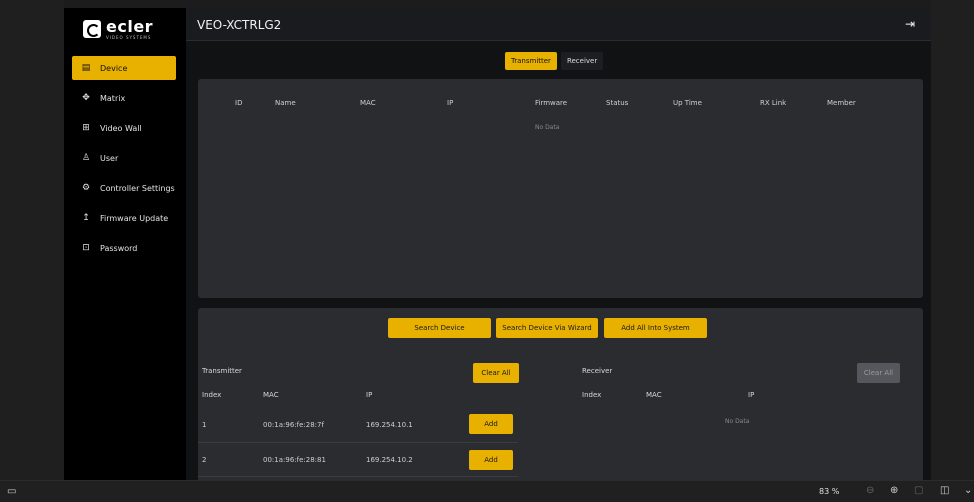  I want to click on reading-view-icon: ◫, so click(944, 490).